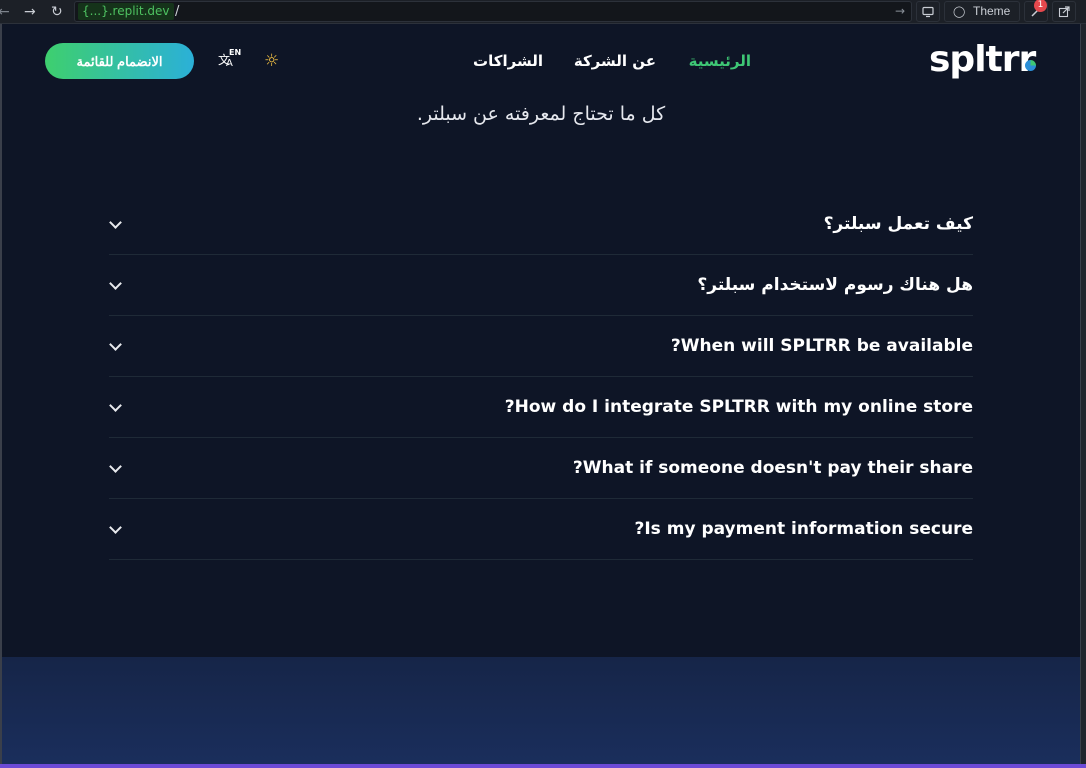  I want to click on nav-partnerships-link: الشراكات, so click(508, 61).